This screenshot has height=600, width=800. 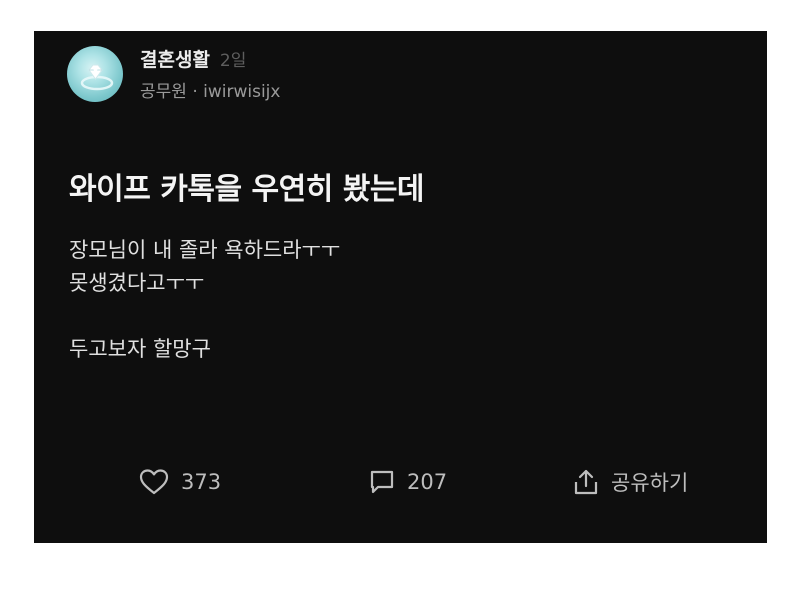 I want to click on post-meta: 결혼생활 2일 공무원 · iwirwisijx, so click(x=210, y=73).